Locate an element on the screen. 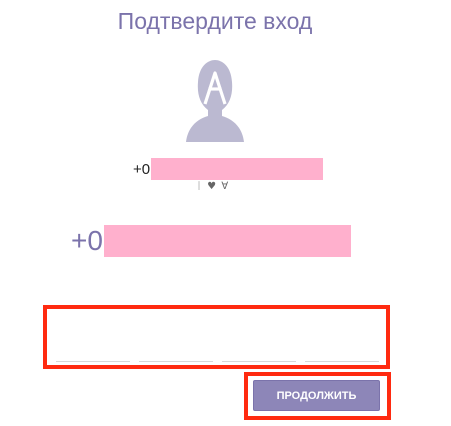 This screenshot has width=451, height=426. phone-prefix-small: +0 is located at coordinates (142, 169).